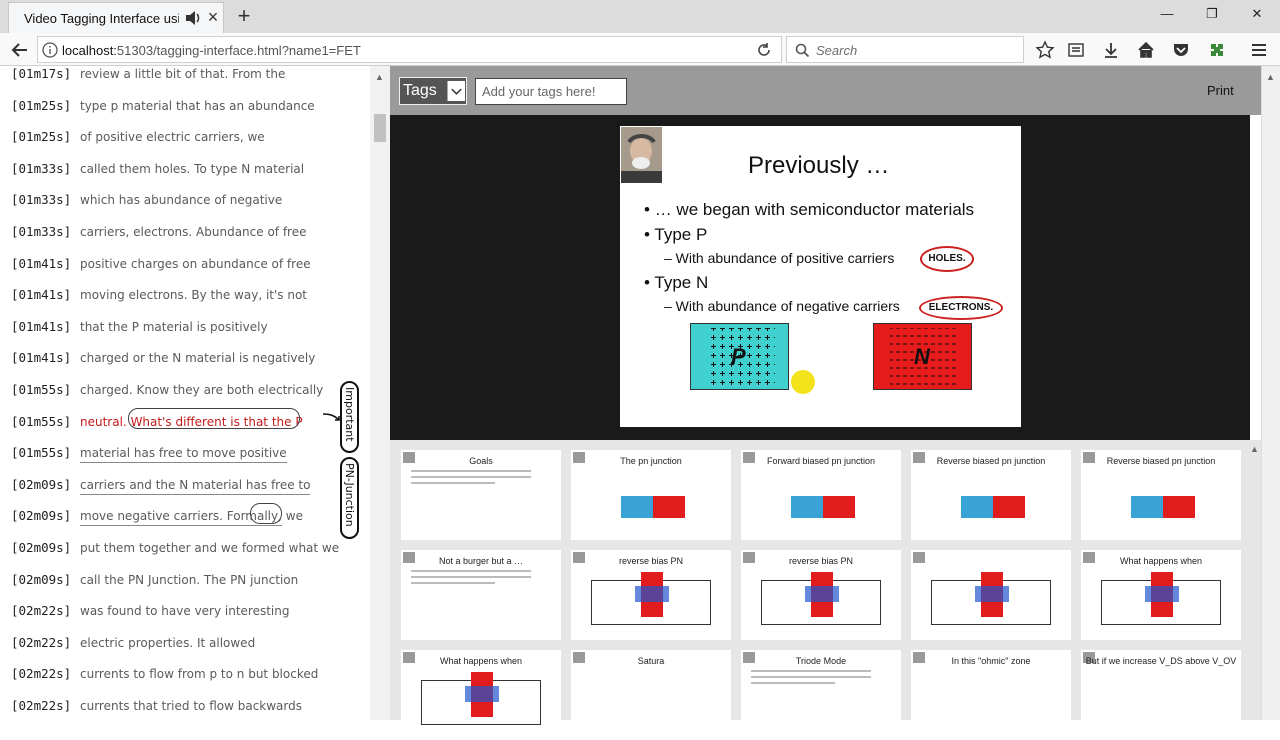 The image size is (1280, 740). What do you see at coordinates (1220, 90) in the screenshot?
I see `print-button: Print` at bounding box center [1220, 90].